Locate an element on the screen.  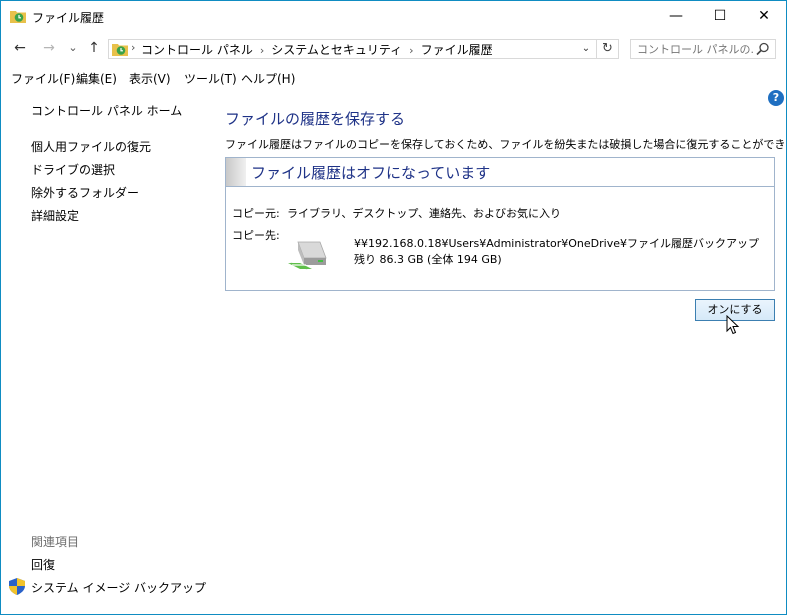
menu-file: ファイル(F) is located at coordinates (43, 78).